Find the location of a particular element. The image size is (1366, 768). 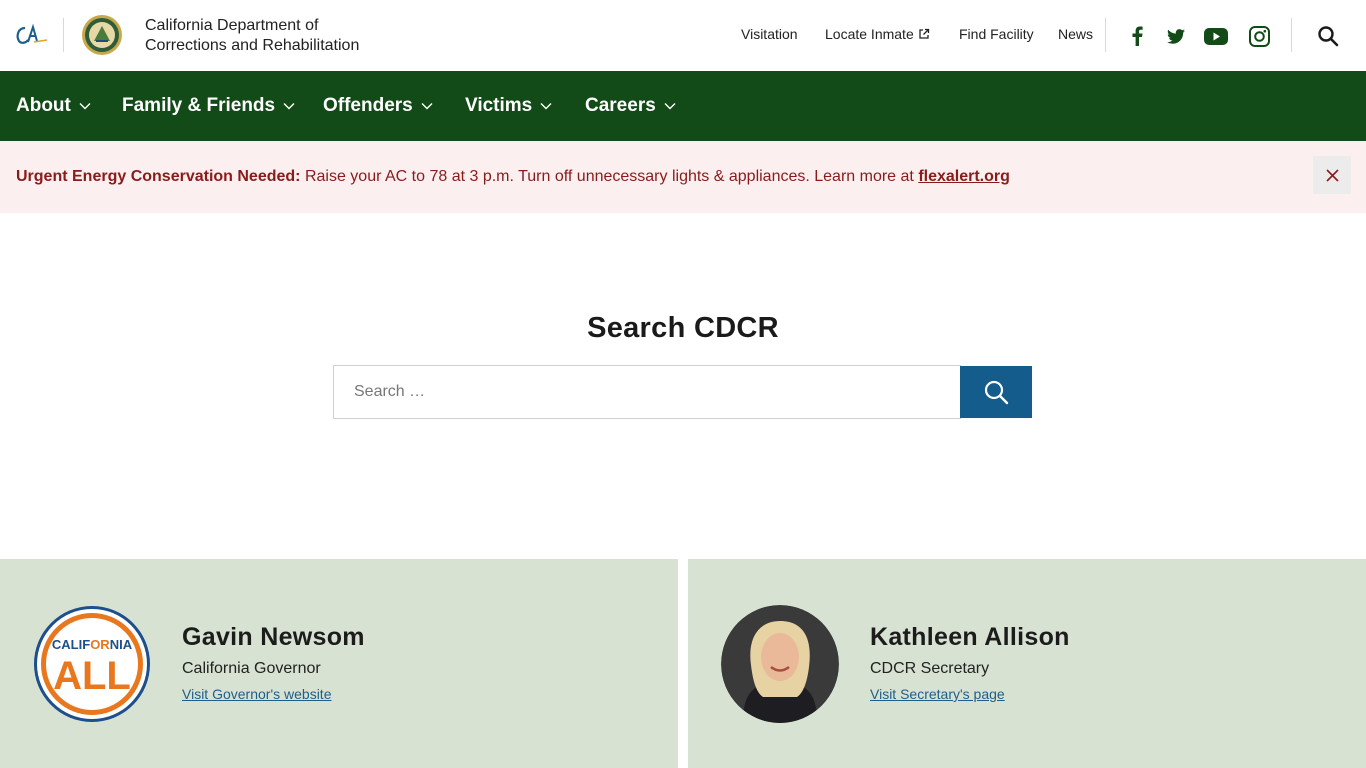

nav-offenders: Offenders is located at coordinates (378, 106).